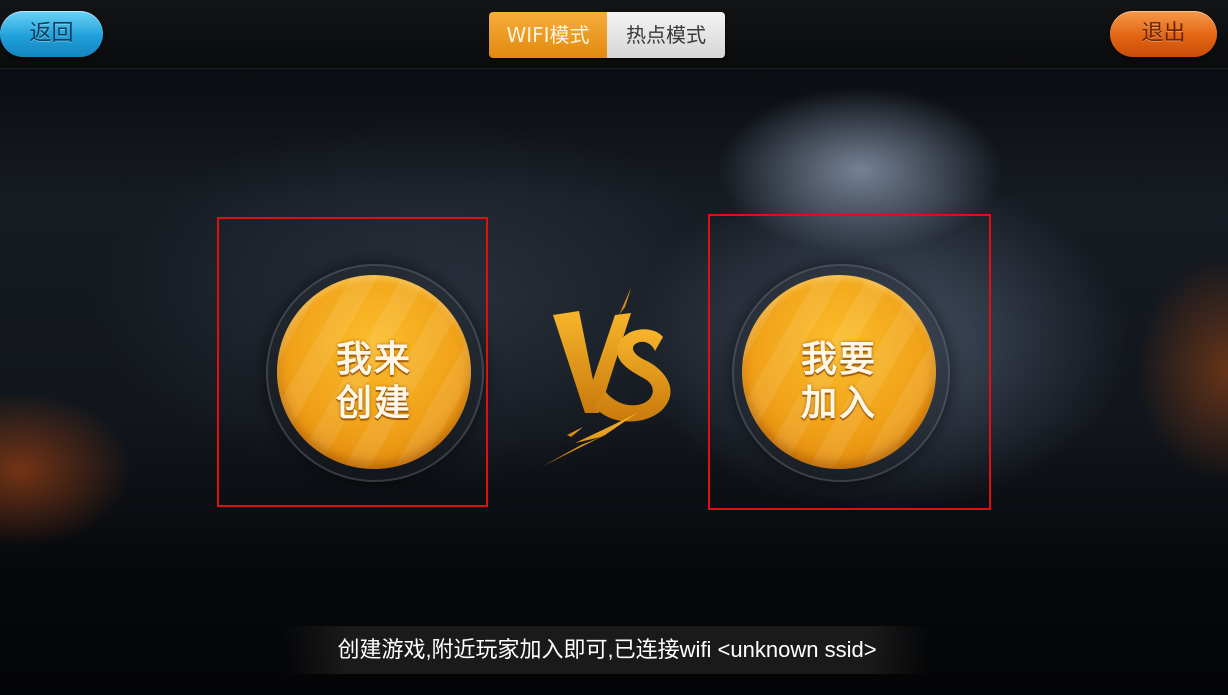 The width and height of the screenshot is (1228, 695). I want to click on tab-wifi-mode: WIFI模式, so click(548, 35).